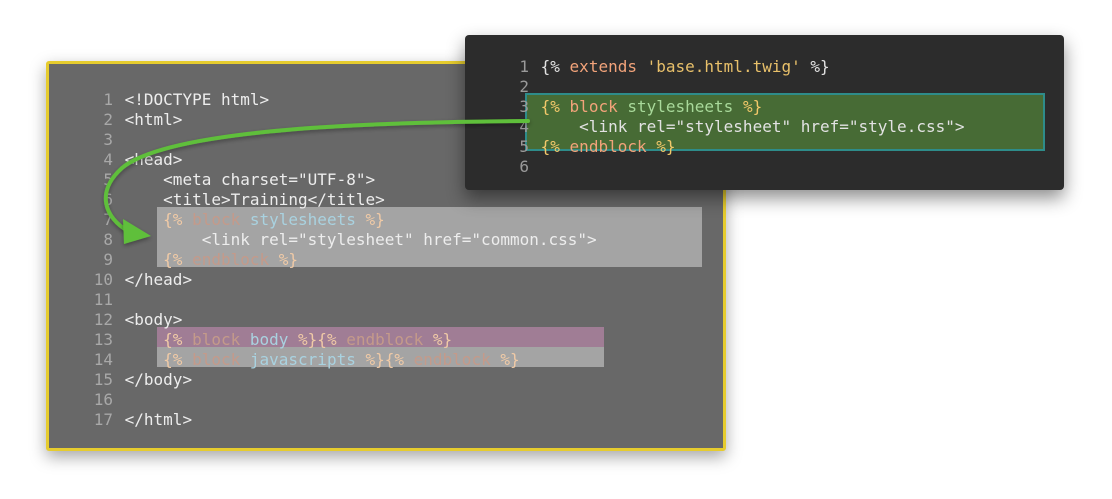 The width and height of the screenshot is (1112, 499). What do you see at coordinates (137, 231) in the screenshot?
I see `override-arrow-head` at bounding box center [137, 231].